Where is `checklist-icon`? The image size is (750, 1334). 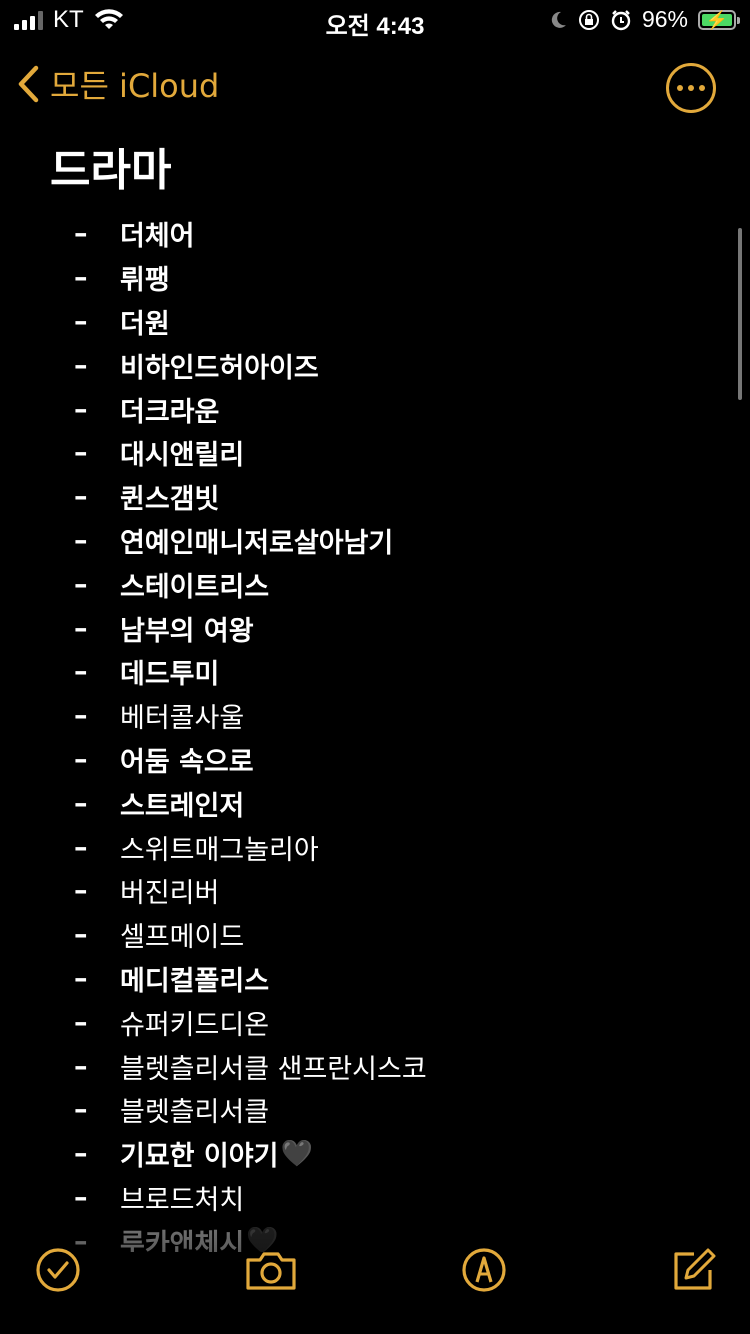
checklist-icon is located at coordinates (58, 1270).